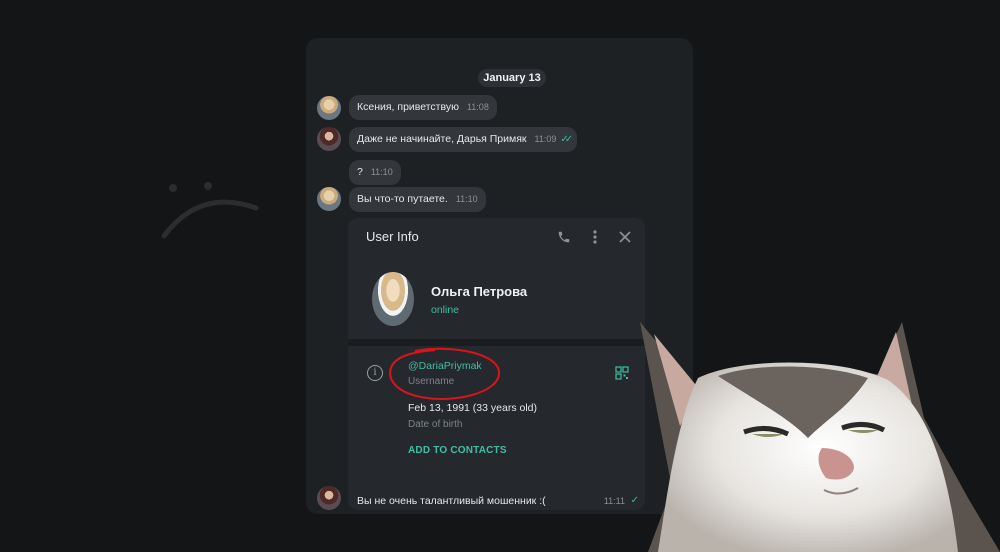 Image resolution: width=1000 pixels, height=552 pixels. I want to click on message-time: 11:11, so click(614, 501).